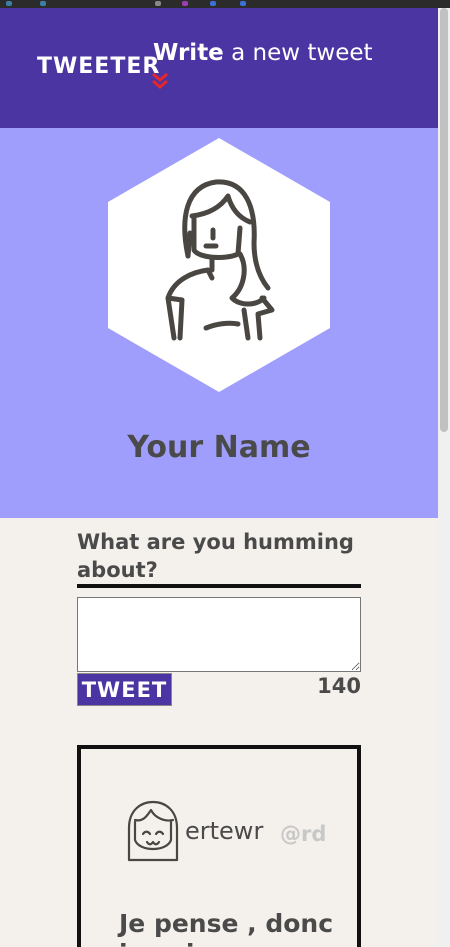 This screenshot has height=947, width=450. What do you see at coordinates (224, 831) in the screenshot?
I see `tweet-username: ertewr` at bounding box center [224, 831].